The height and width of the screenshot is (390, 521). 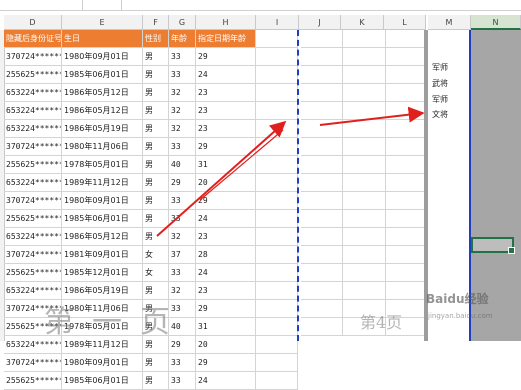 I want to click on name-box, so click(x=41, y=5).